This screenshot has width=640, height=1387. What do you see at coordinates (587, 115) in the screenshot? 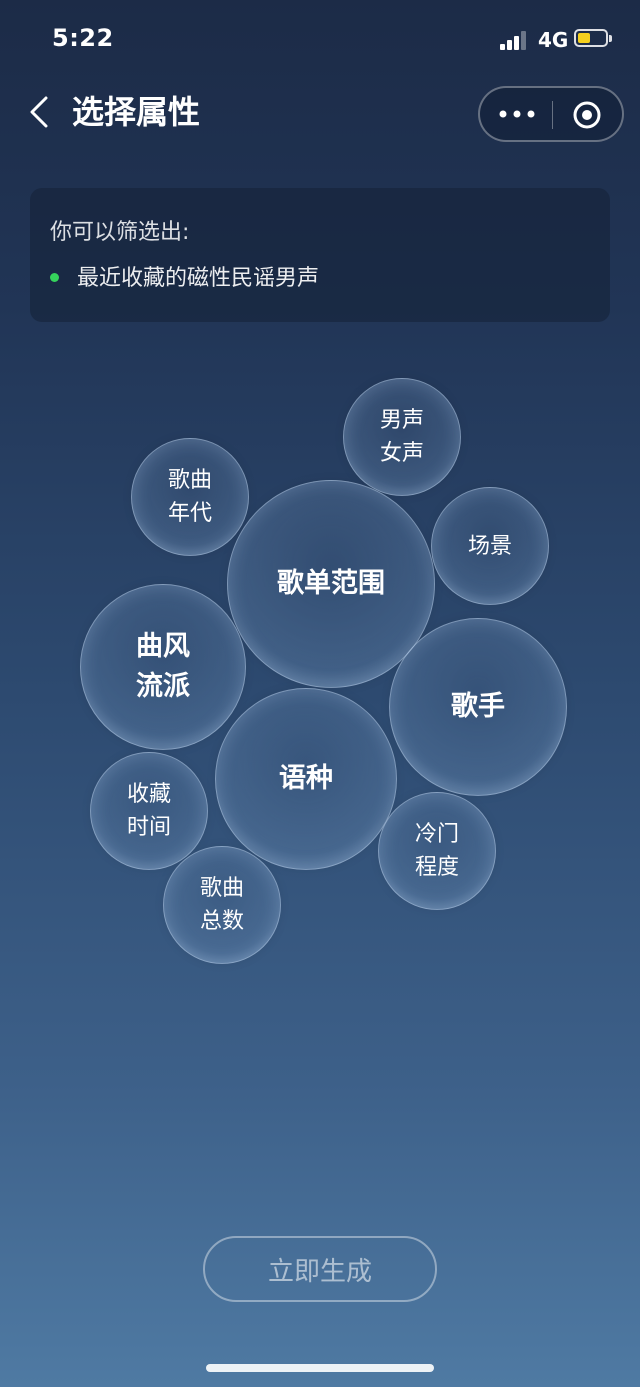
I see `close-icon` at bounding box center [587, 115].